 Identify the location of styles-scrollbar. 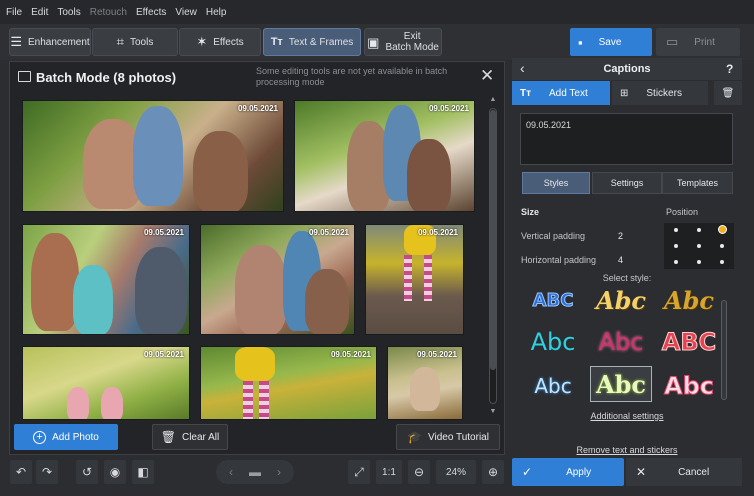
(724, 350).